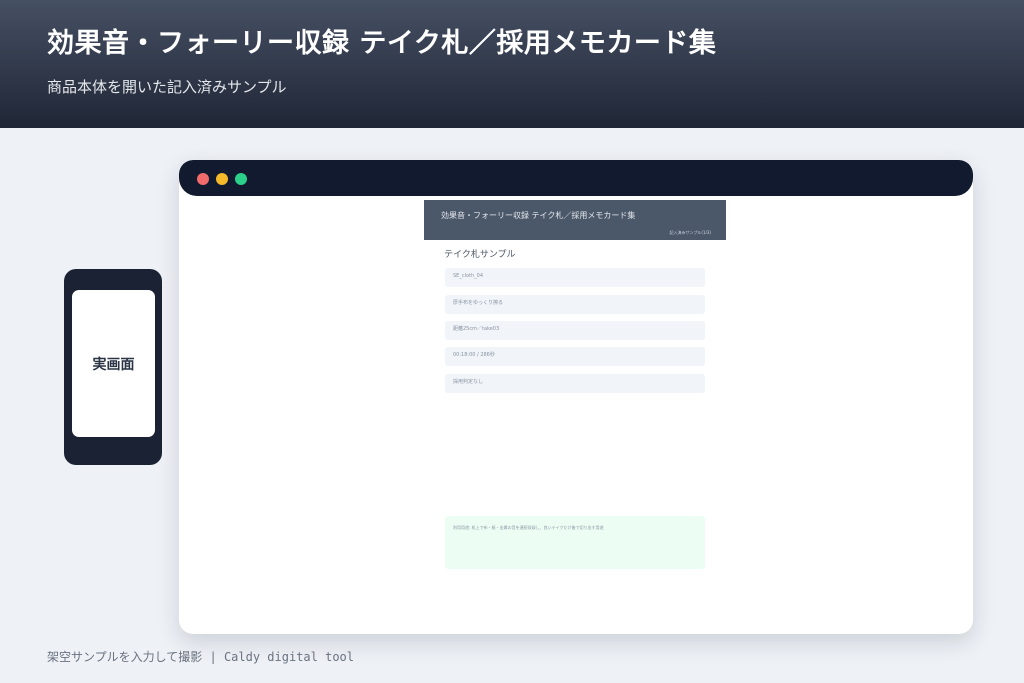  I want to click on phone-screen: 実画面, so click(113, 363).